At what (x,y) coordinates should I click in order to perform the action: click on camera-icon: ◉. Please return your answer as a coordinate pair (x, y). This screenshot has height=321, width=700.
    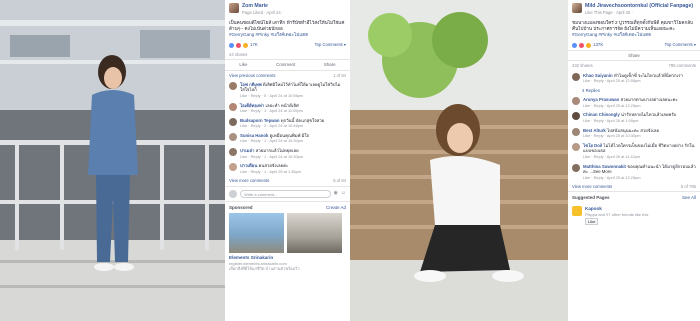
    Looking at the image, I should click on (336, 193).